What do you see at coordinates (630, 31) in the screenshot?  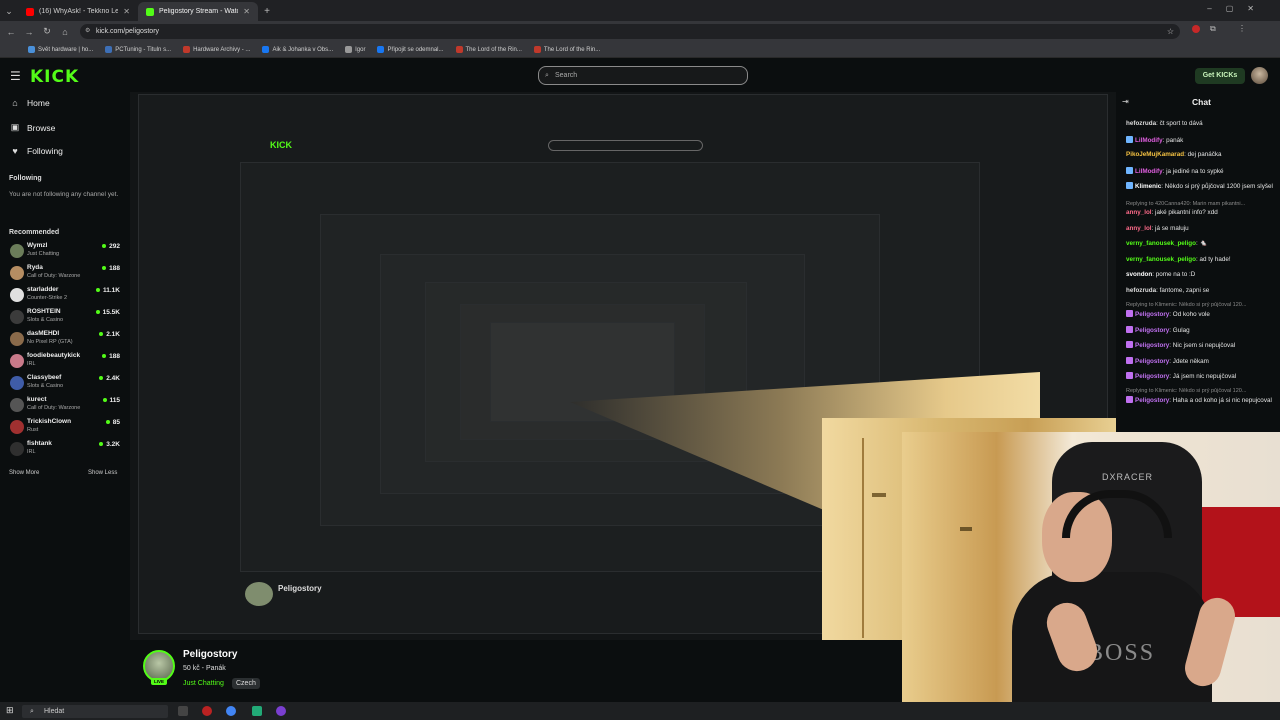 I see `url-field: ⚙ kick.com/peligostory ☆` at bounding box center [630, 31].